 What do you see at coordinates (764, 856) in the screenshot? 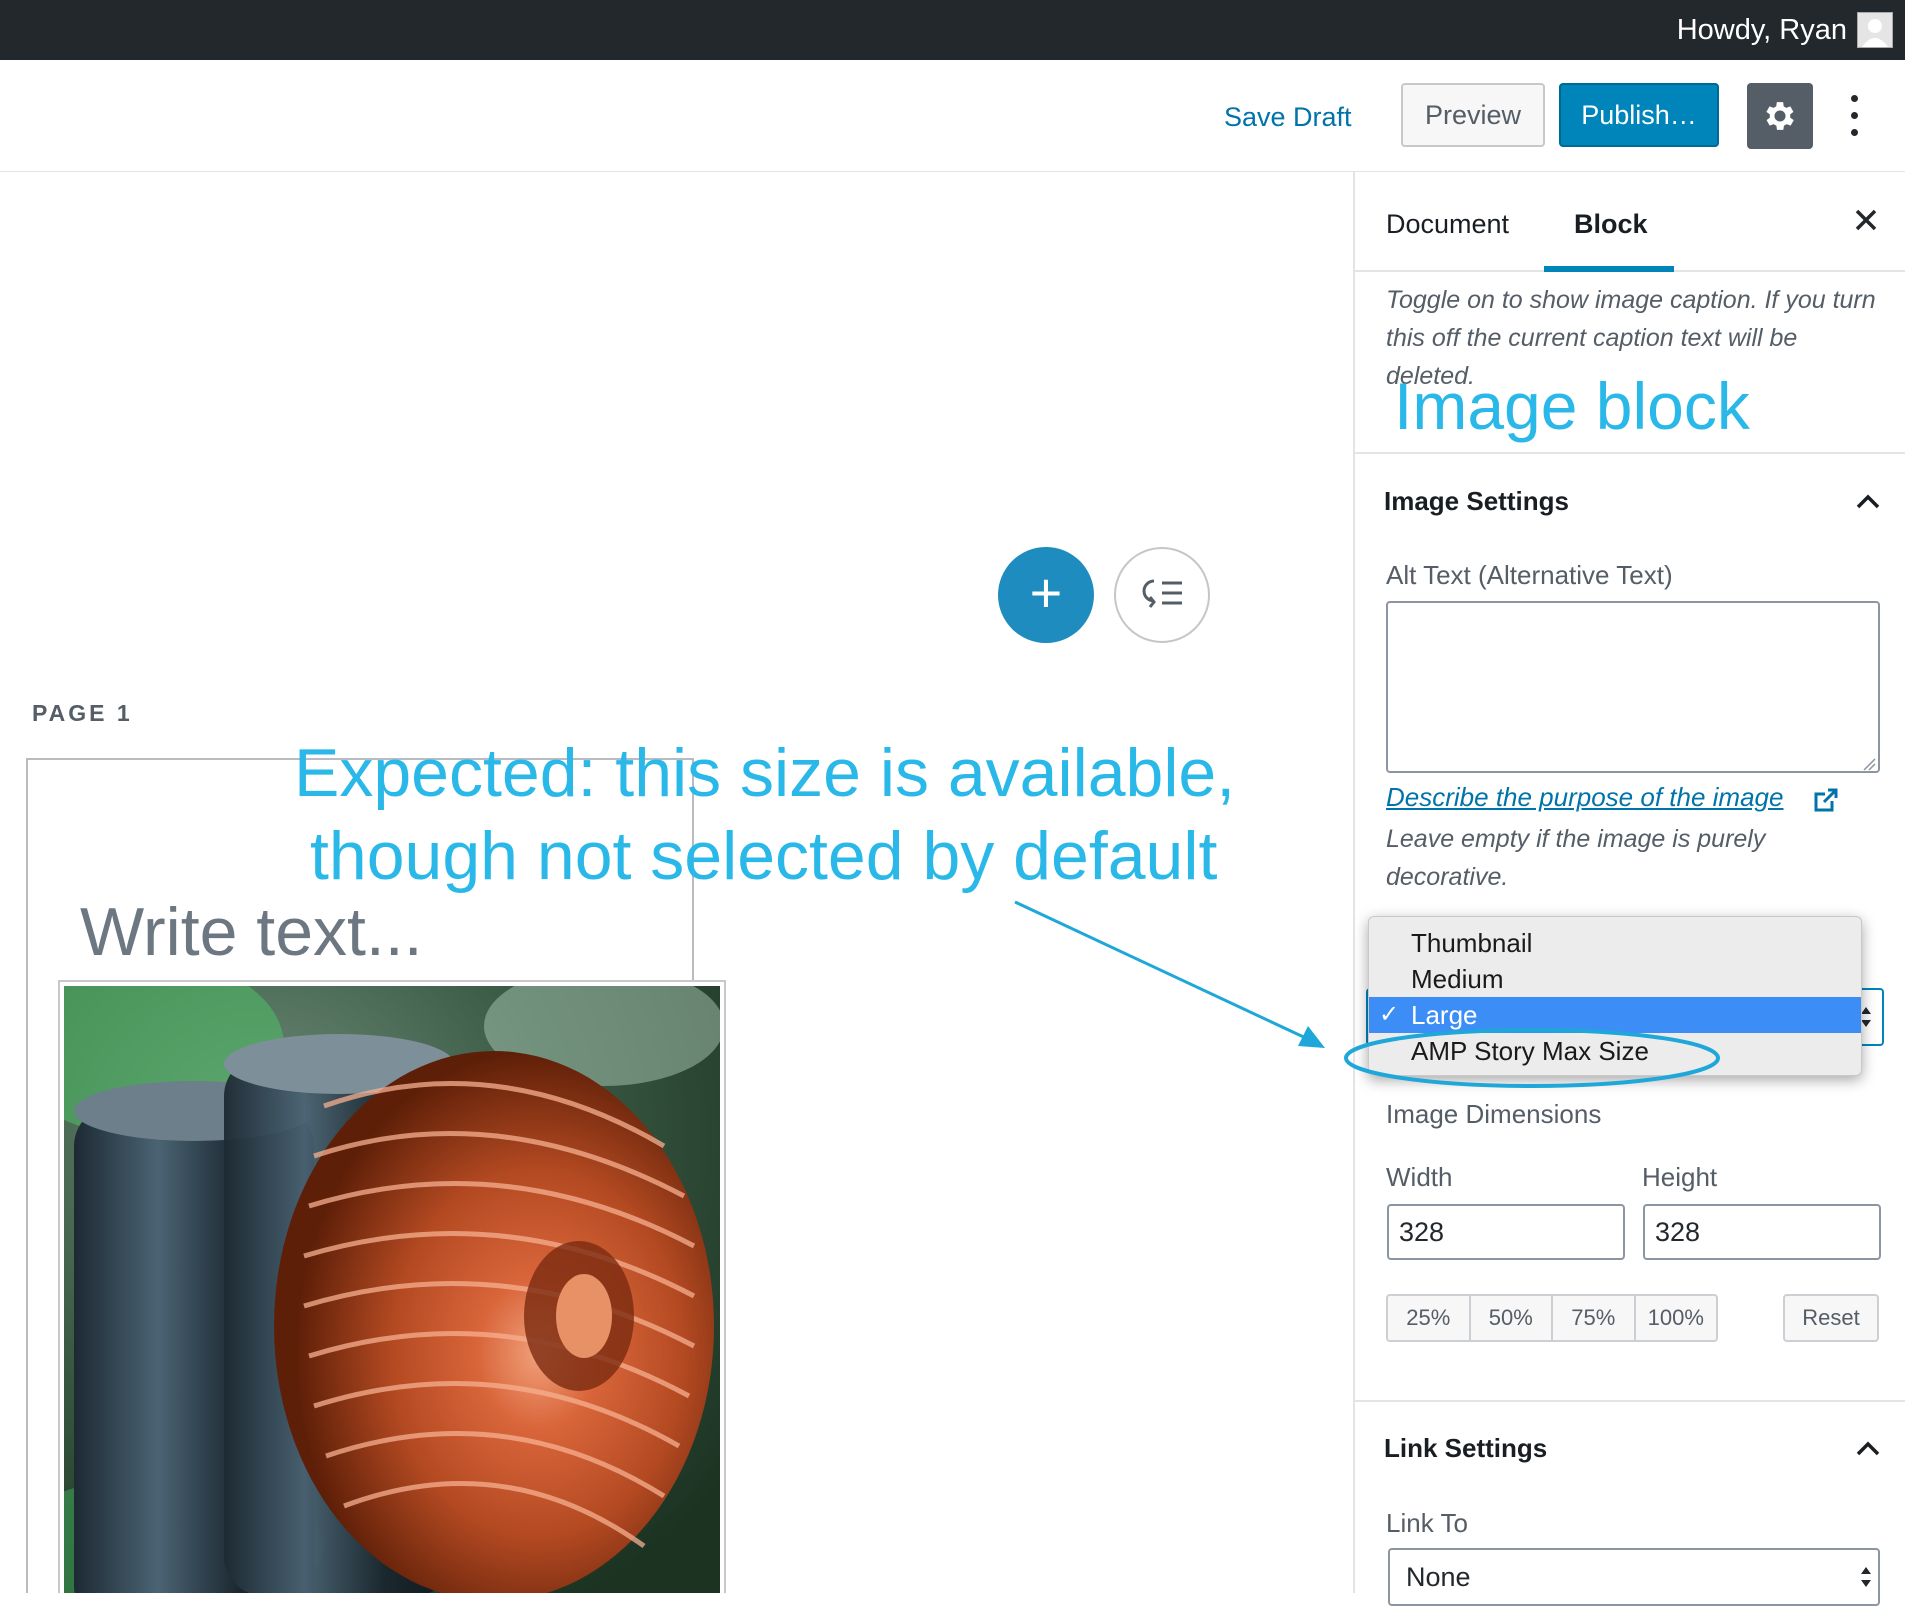
I see `annotation-expected-line2: though not selected by default` at bounding box center [764, 856].